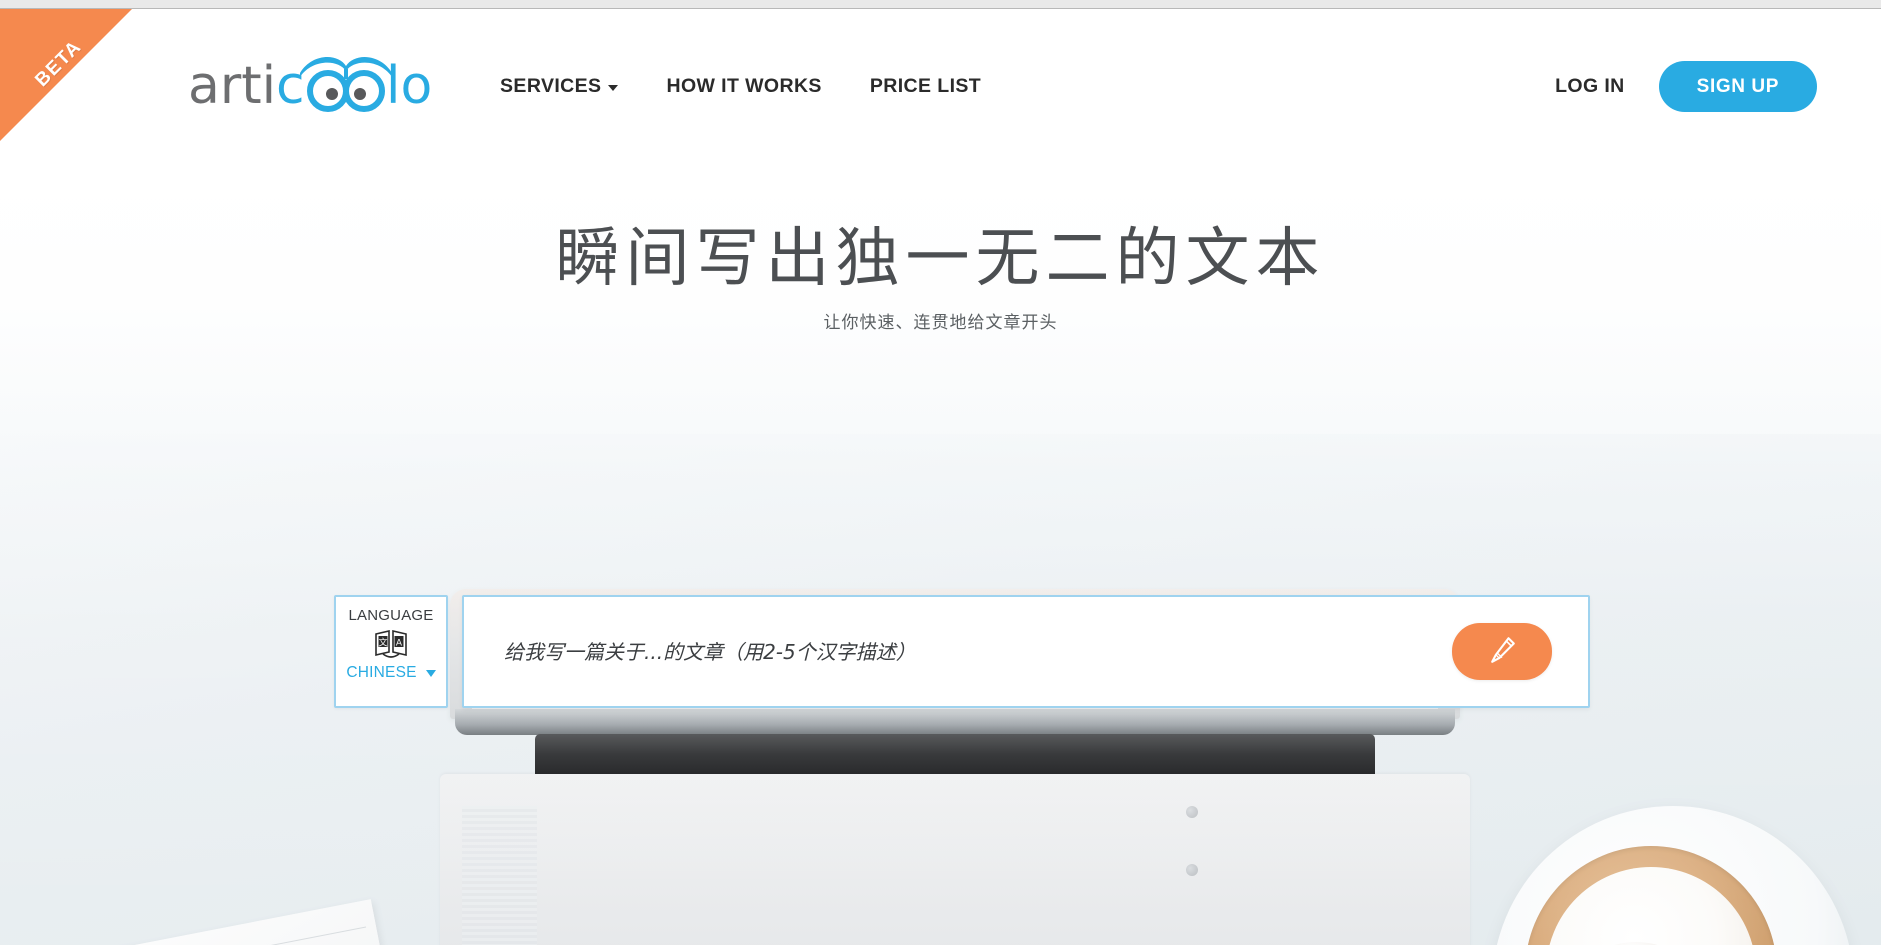 The image size is (1881, 945). I want to click on language-selector: LANGUAGE 文 A CHINESE, so click(391, 651).